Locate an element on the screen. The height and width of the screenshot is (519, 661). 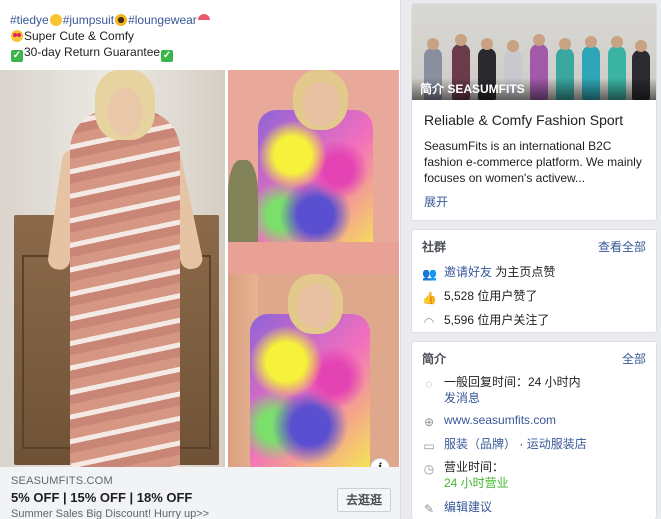
messenger-icon: ◌ is located at coordinates (429, 384).